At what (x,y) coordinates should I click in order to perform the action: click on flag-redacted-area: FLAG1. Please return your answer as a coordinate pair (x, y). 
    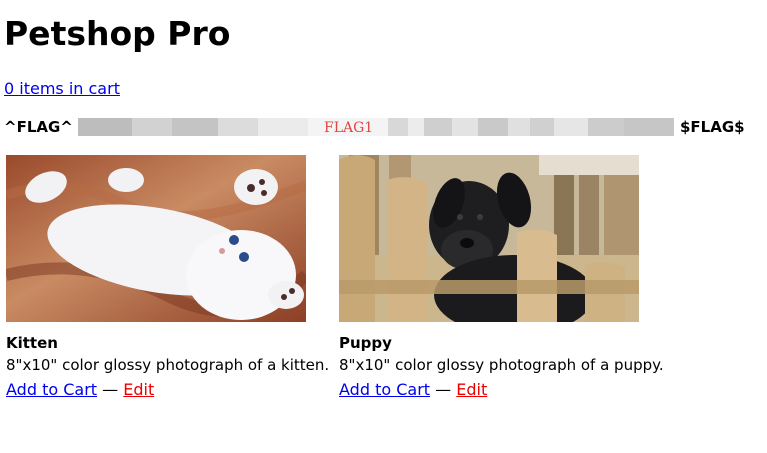
    Looking at the image, I should click on (376, 127).